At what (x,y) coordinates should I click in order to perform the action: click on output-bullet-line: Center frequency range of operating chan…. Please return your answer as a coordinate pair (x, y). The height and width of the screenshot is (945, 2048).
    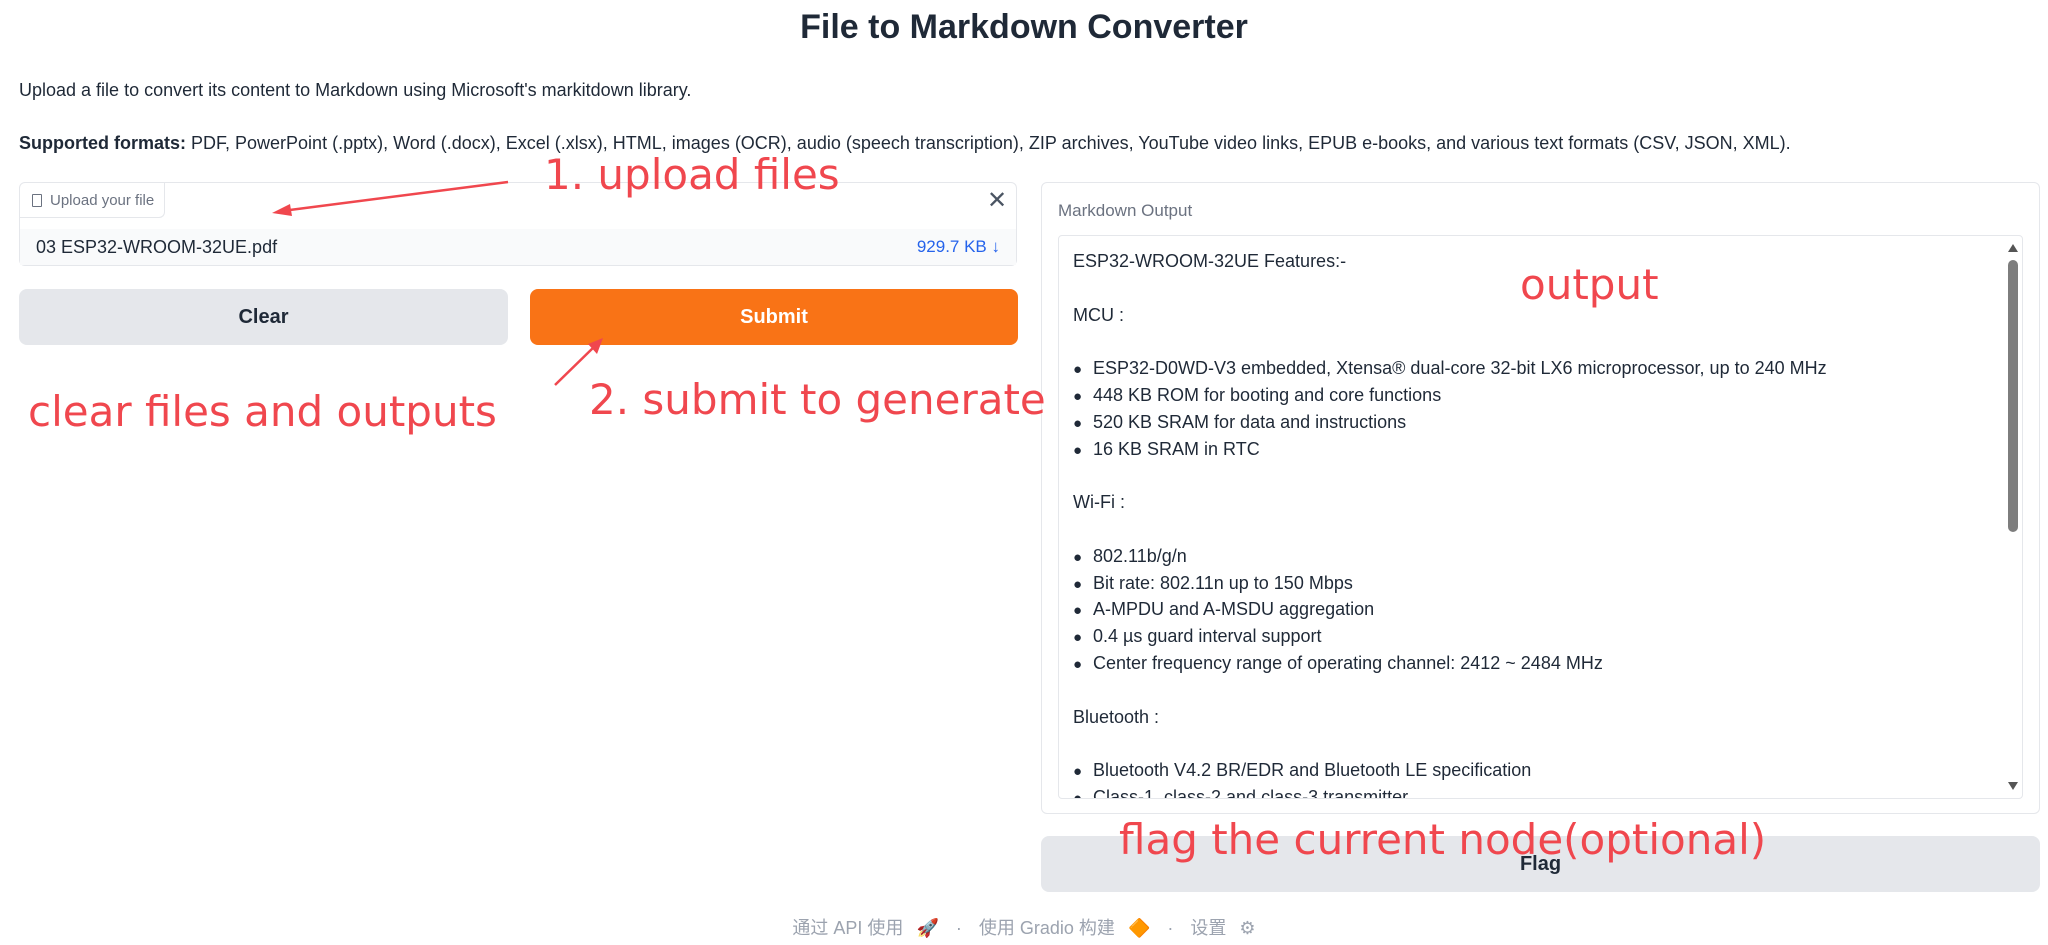
    Looking at the image, I should click on (1532, 663).